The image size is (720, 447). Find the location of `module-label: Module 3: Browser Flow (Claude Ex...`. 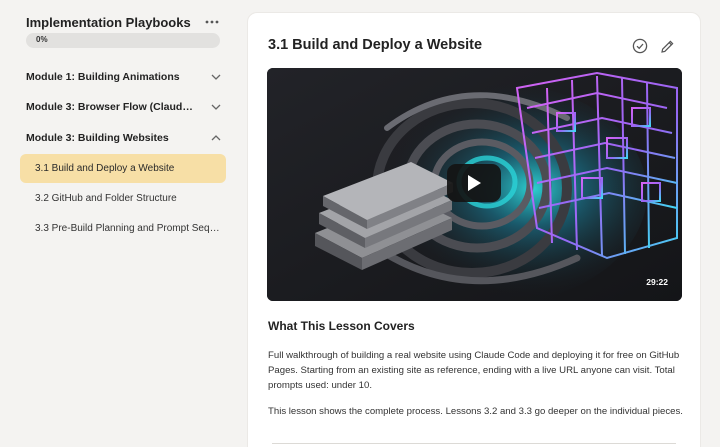

module-label: Module 3: Browser Flow (Claude Ex... is located at coordinates (112, 107).